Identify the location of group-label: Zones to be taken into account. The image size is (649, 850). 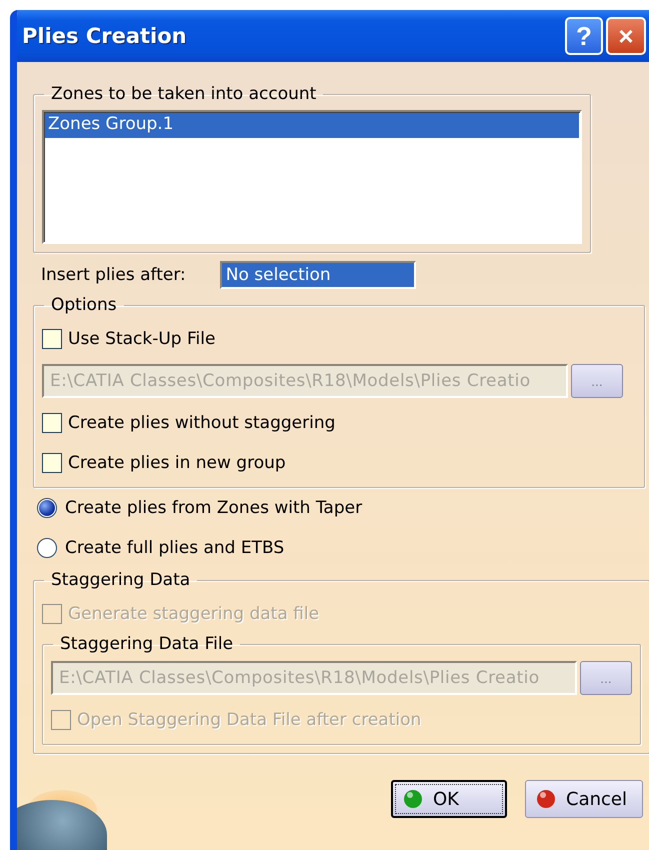
(184, 94).